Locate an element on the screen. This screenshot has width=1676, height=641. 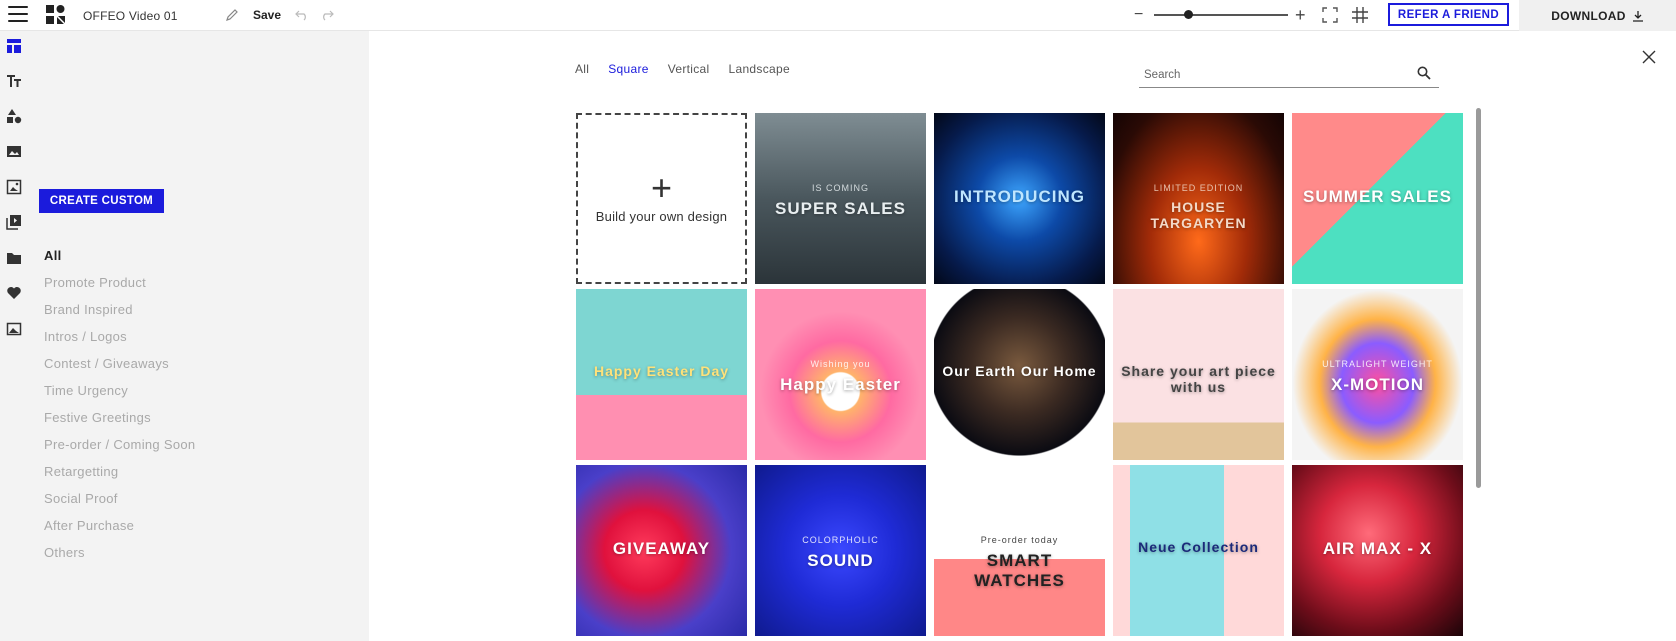
fit-to-screen-icon is located at coordinates (1330, 15).